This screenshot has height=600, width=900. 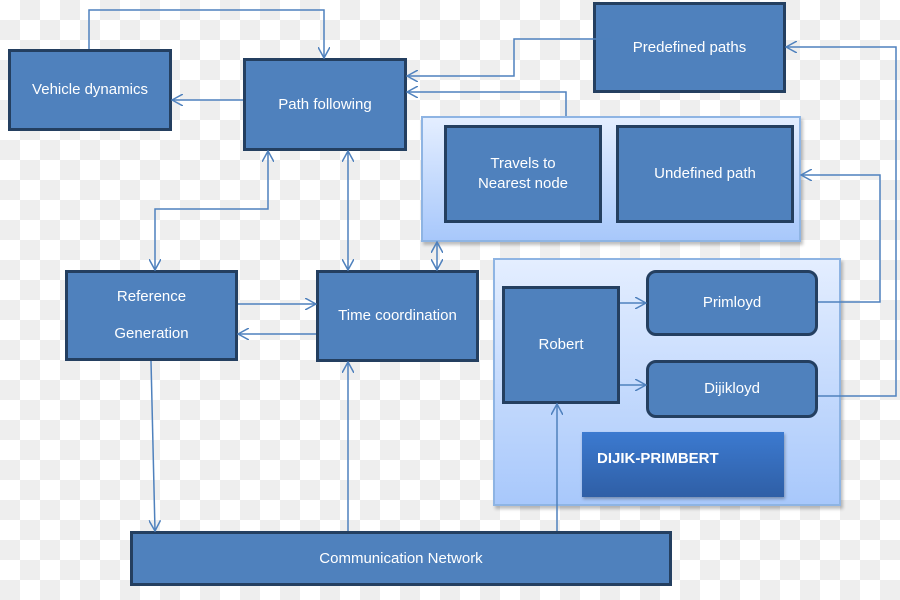 I want to click on path-reference-connector, so click(x=211, y=210).